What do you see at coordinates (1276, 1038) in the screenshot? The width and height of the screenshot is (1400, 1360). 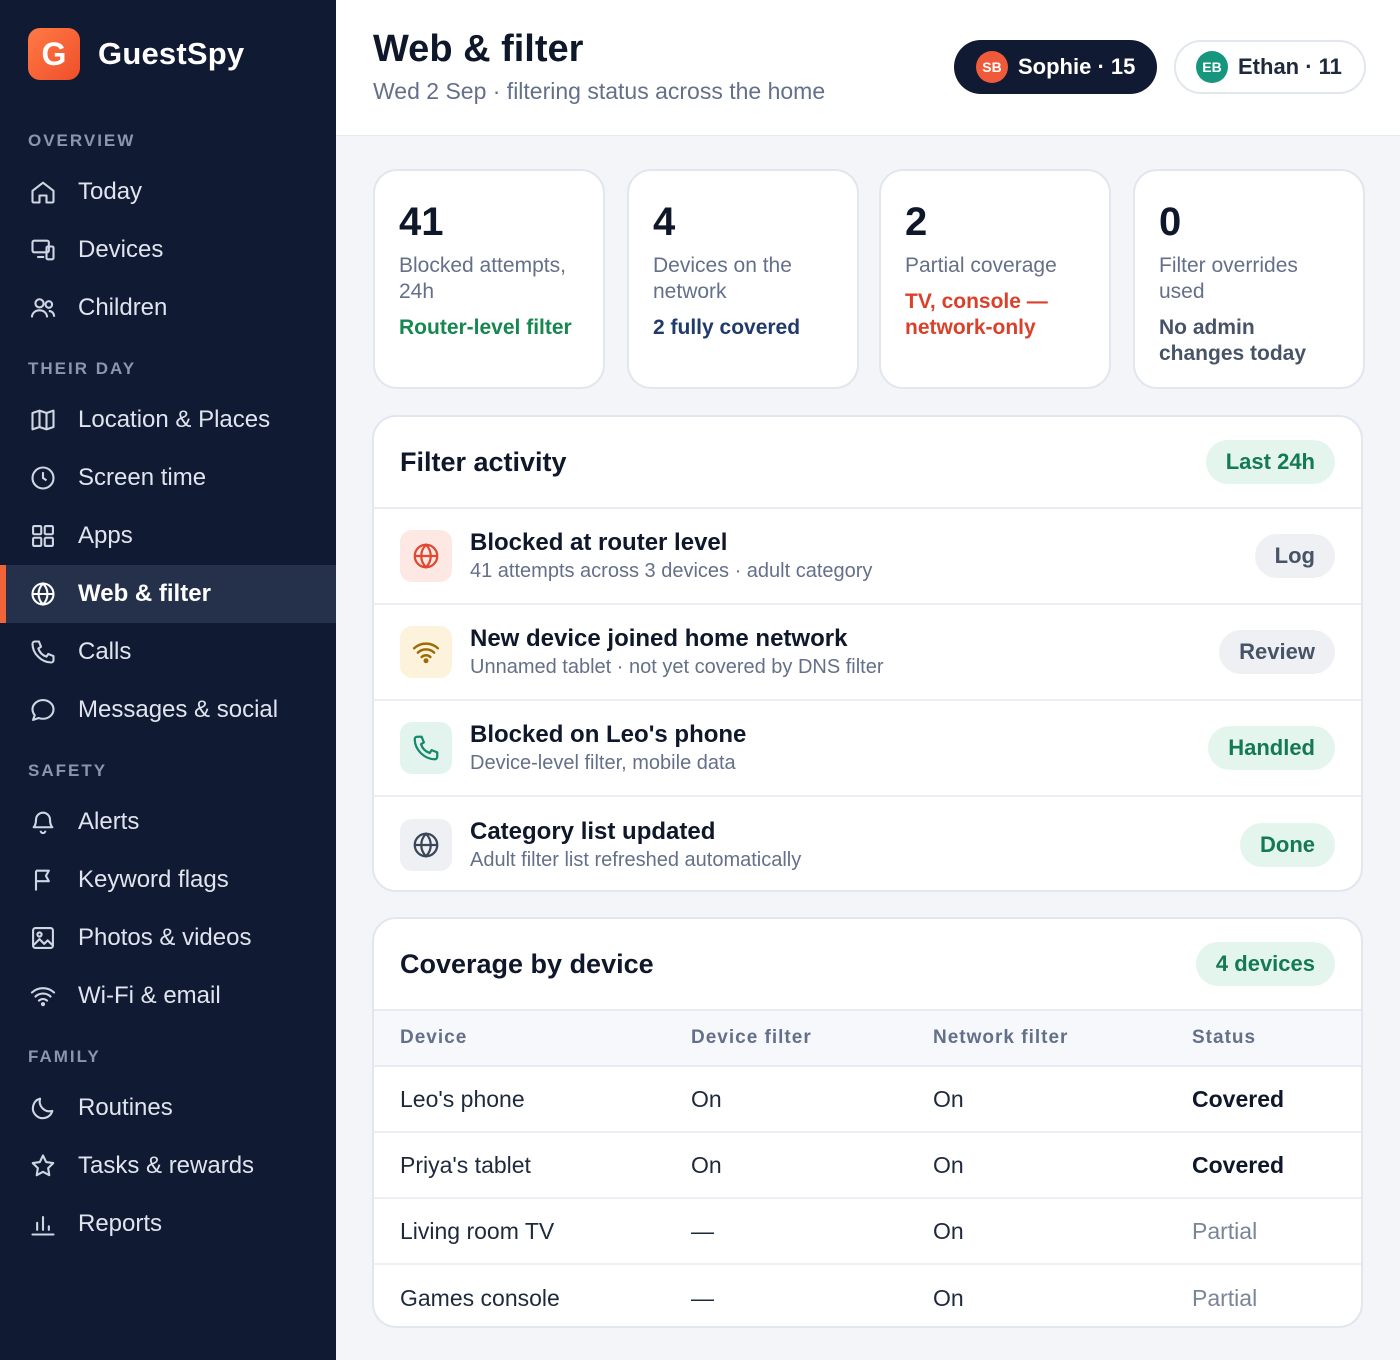 I see `column-header-status: Status` at bounding box center [1276, 1038].